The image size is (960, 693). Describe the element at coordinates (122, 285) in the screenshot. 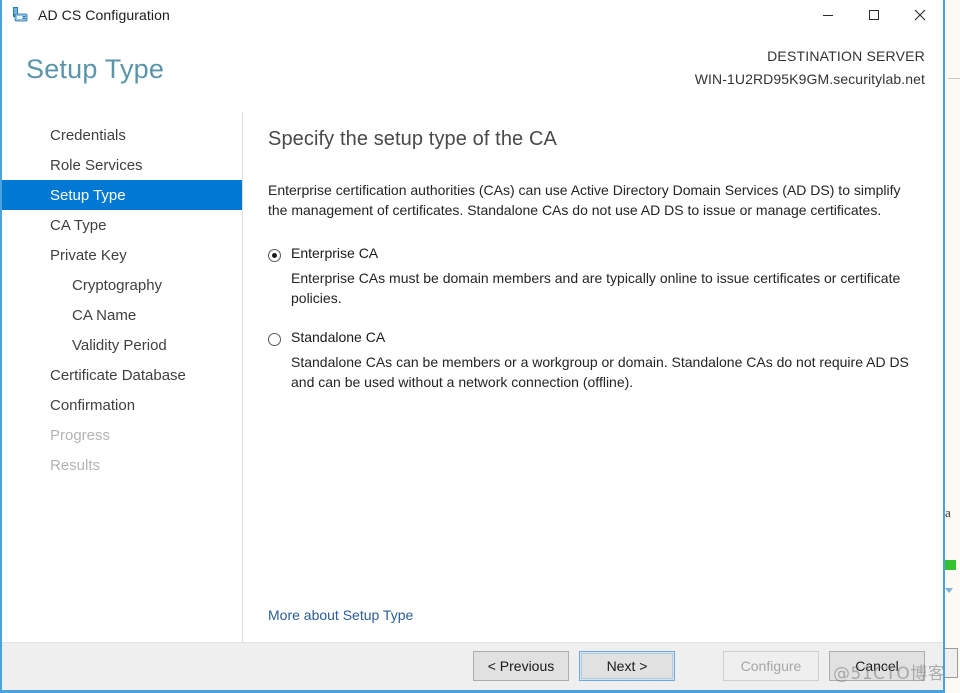

I see `sidebar-item-cryptography: Cryptography` at that location.